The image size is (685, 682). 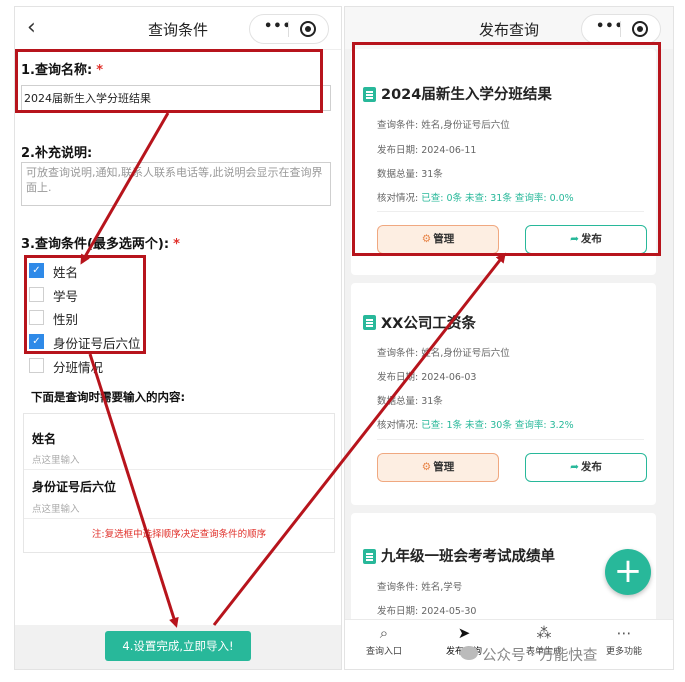 I want to click on card-title: 2024届新生入学分班结果, so click(x=466, y=93).